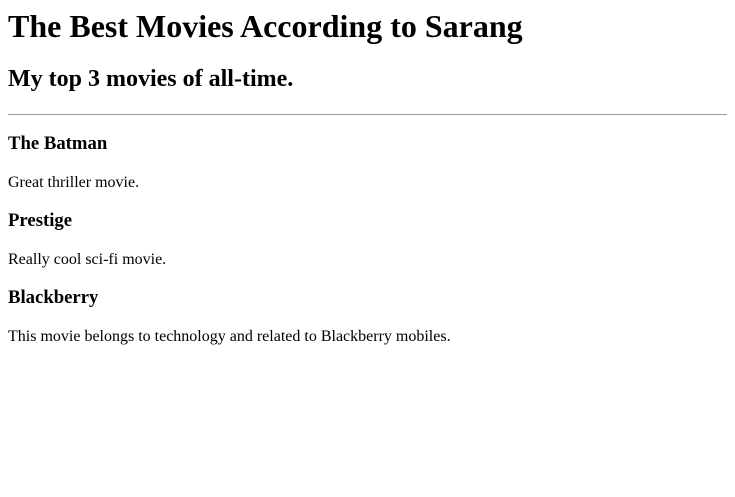 Image resolution: width=735 pixels, height=497 pixels. I want to click on movie-title: Prestige, so click(40, 221).